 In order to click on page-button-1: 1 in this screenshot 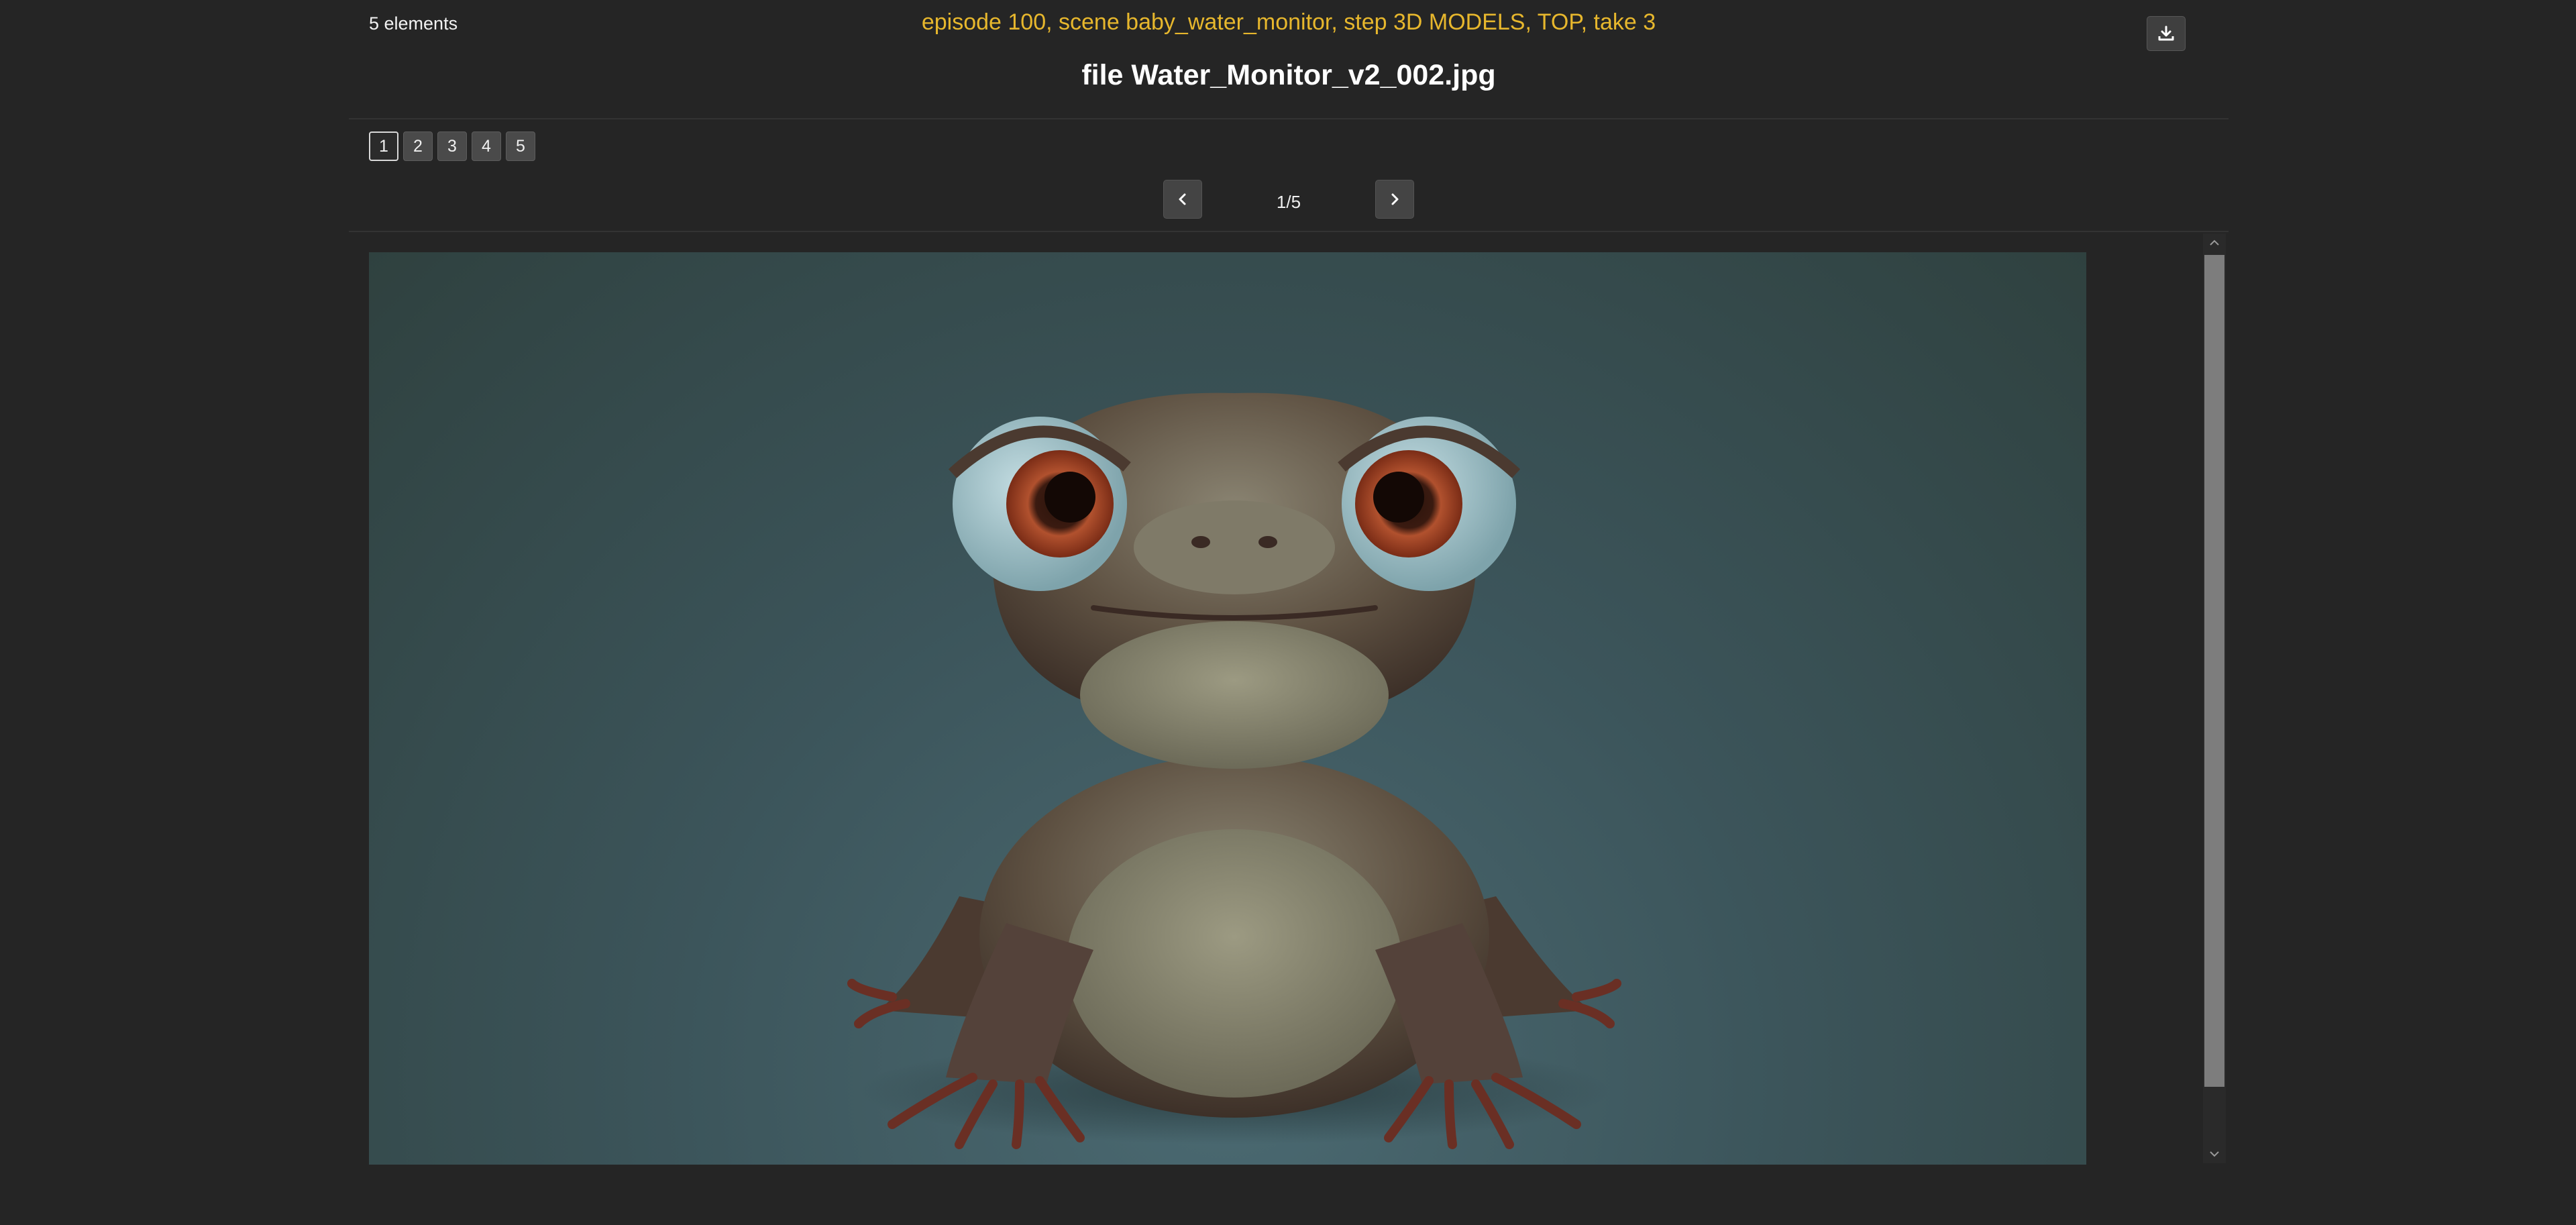, I will do `click(383, 146)`.